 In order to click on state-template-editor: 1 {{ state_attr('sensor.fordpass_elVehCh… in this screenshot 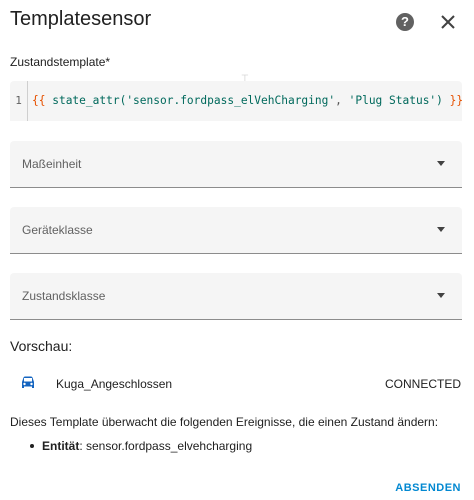, I will do `click(236, 101)`.